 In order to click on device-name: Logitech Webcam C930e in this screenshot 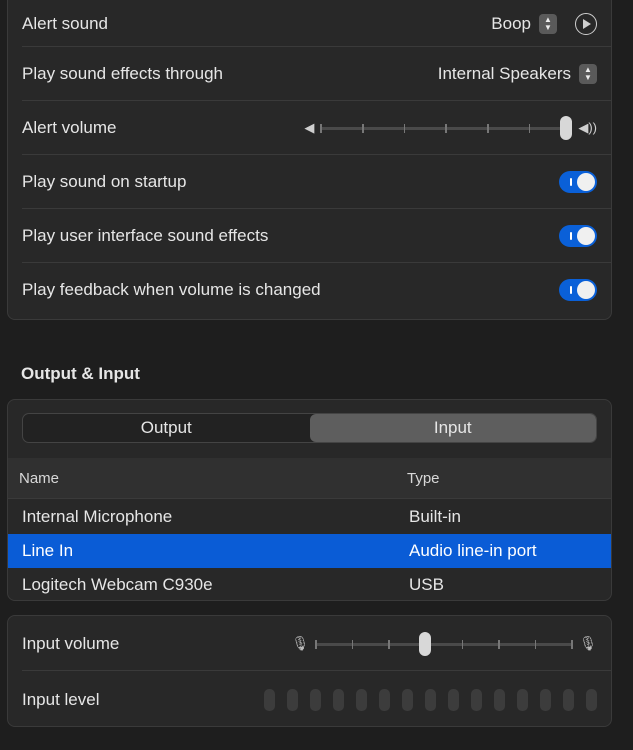, I will do `click(117, 584)`.